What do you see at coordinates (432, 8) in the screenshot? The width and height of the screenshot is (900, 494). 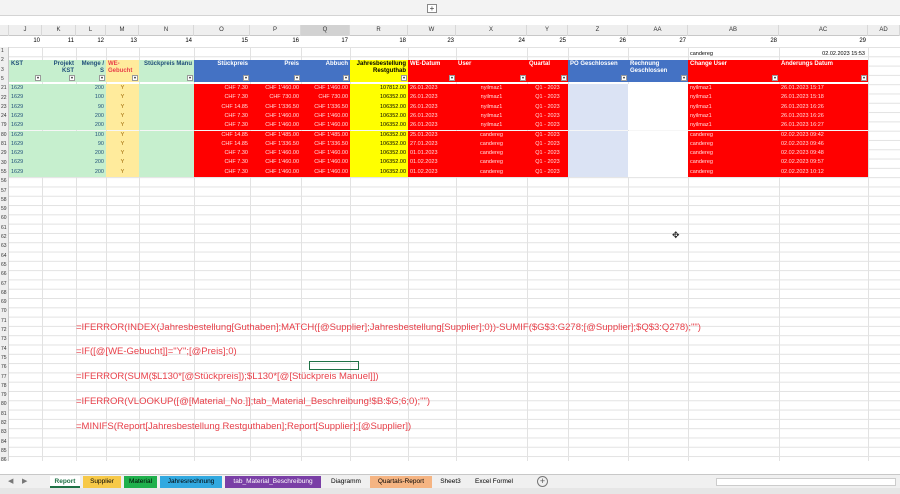 I see `expand-ribbon-button: +` at bounding box center [432, 8].